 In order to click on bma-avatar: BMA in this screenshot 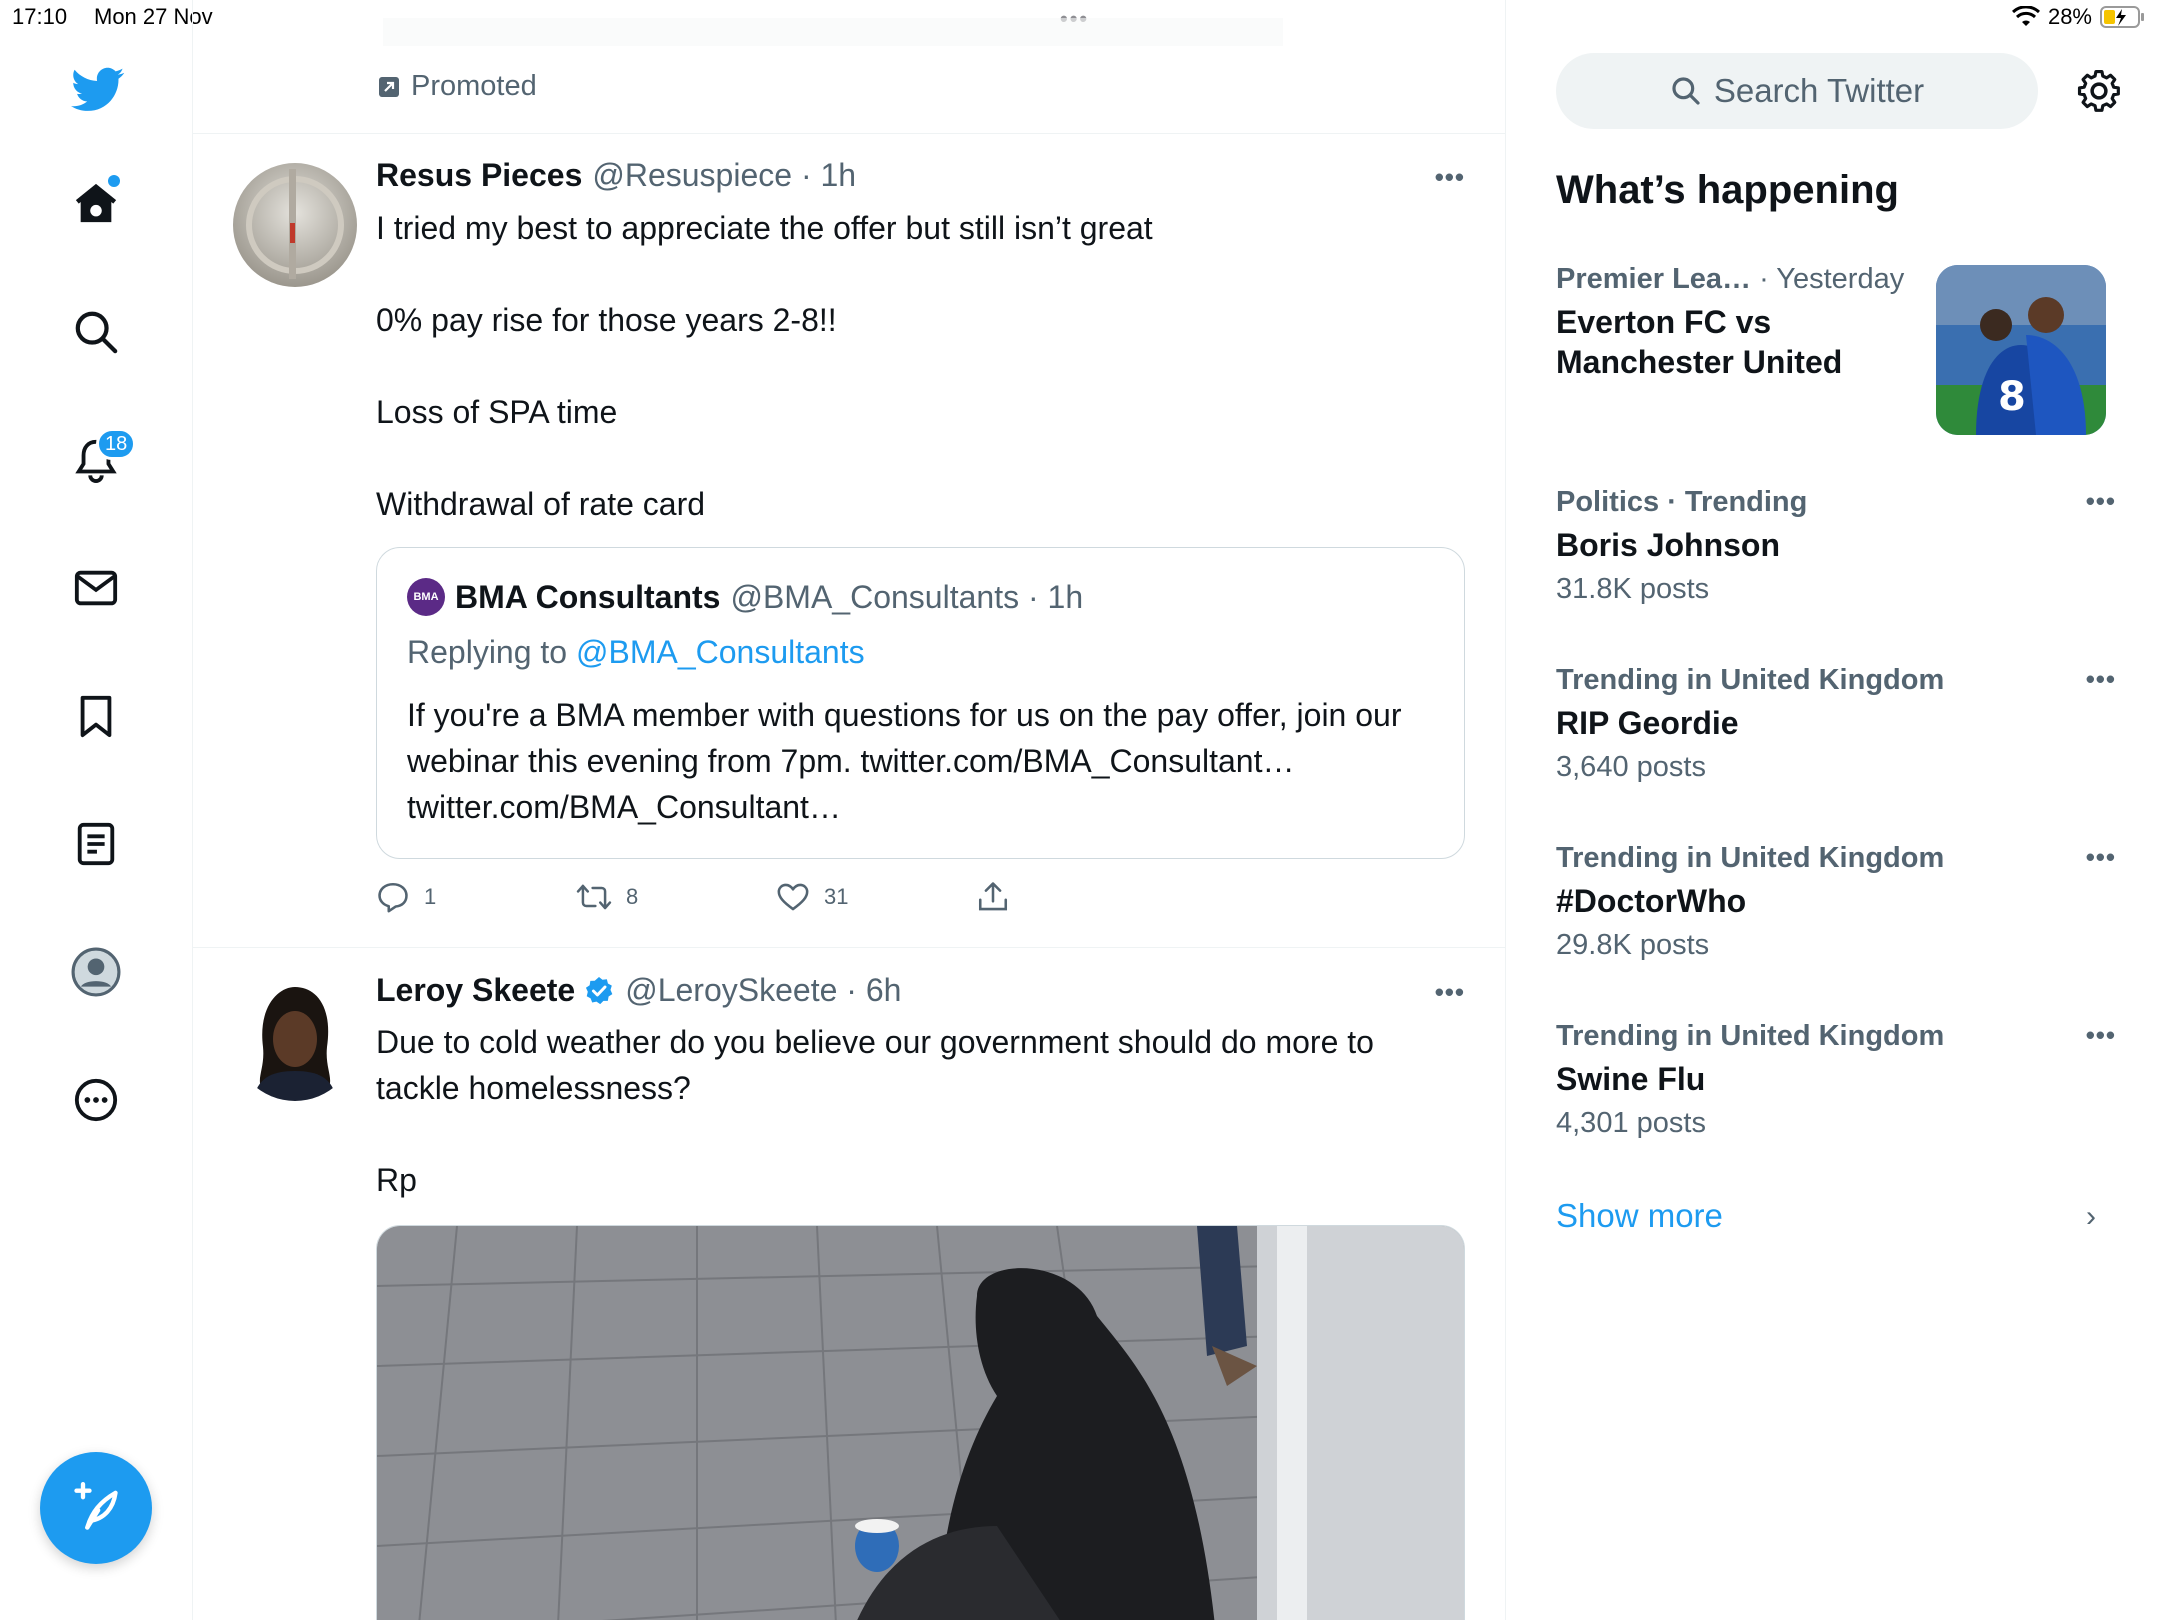, I will do `click(426, 597)`.